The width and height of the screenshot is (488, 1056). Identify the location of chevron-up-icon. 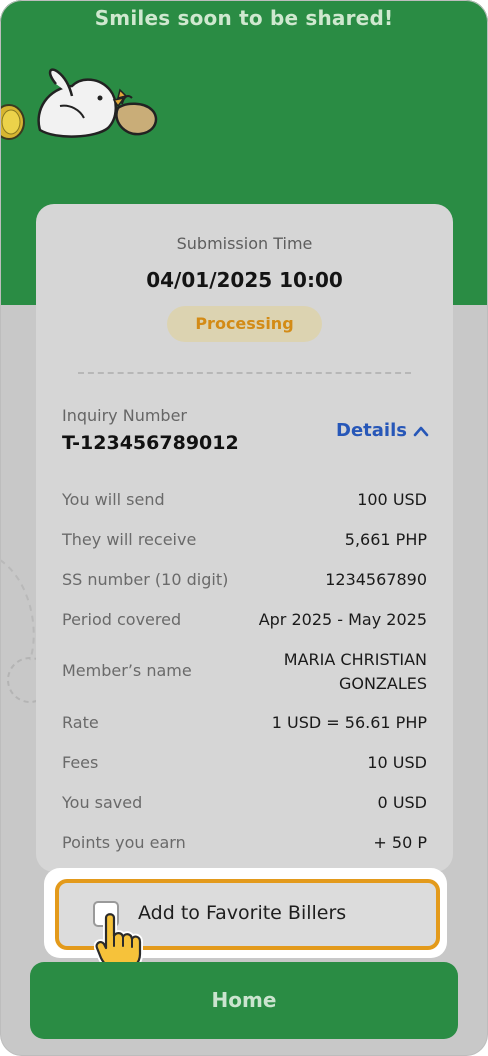
(421, 431).